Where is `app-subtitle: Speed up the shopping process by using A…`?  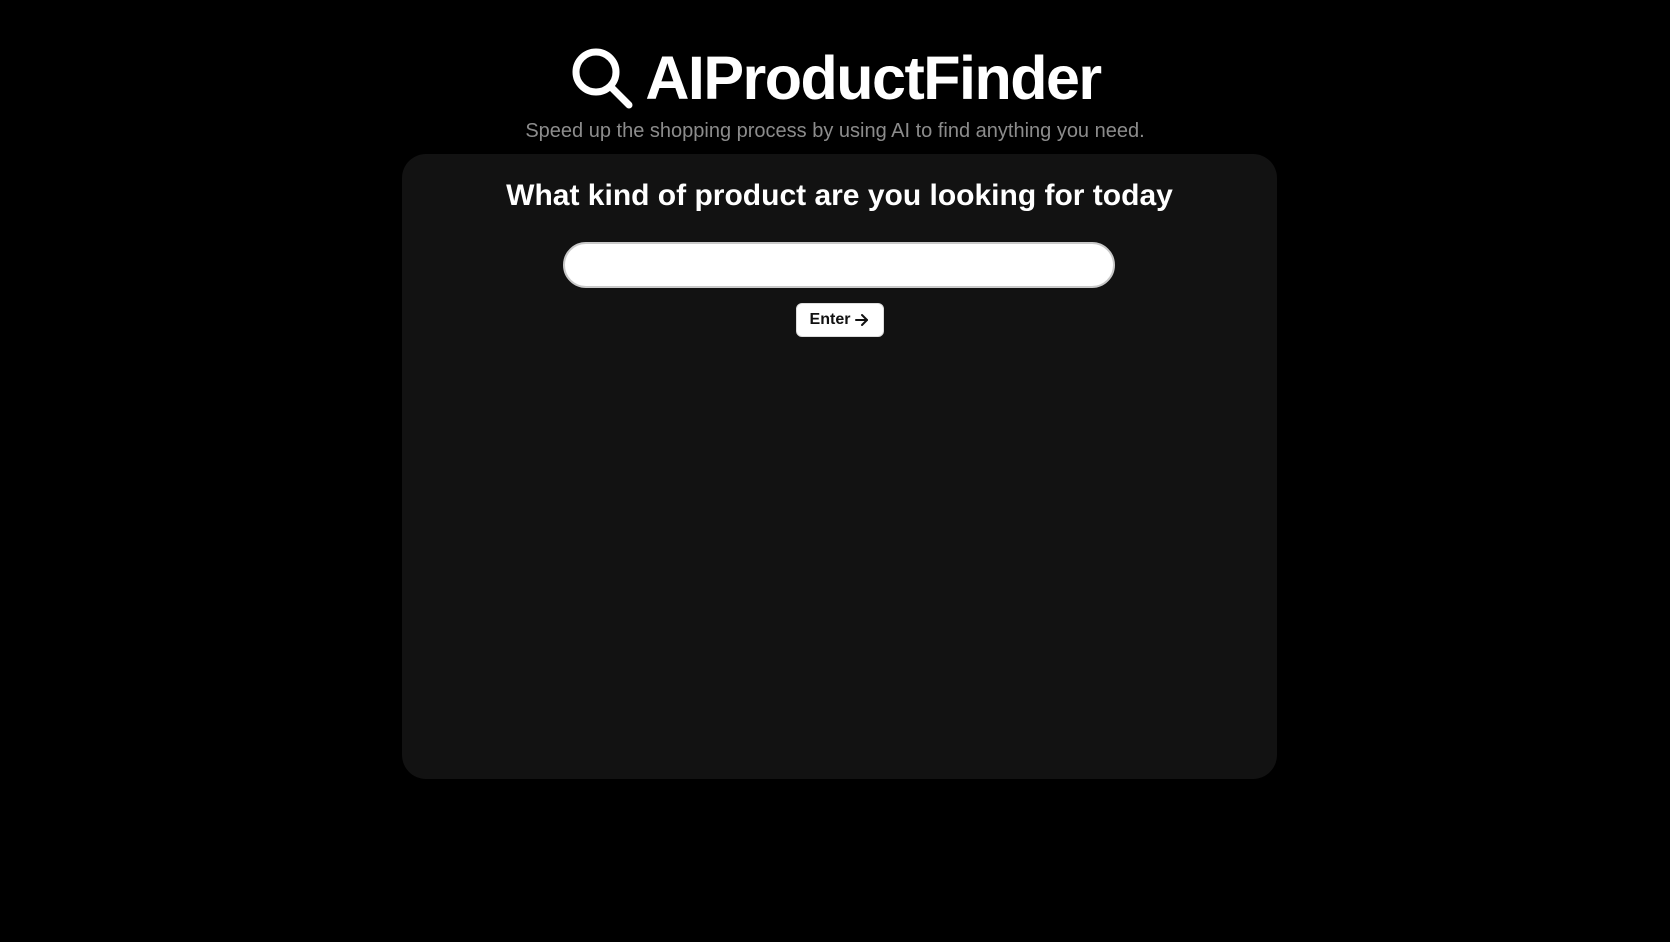 app-subtitle: Speed up the shopping process by using A… is located at coordinates (835, 131).